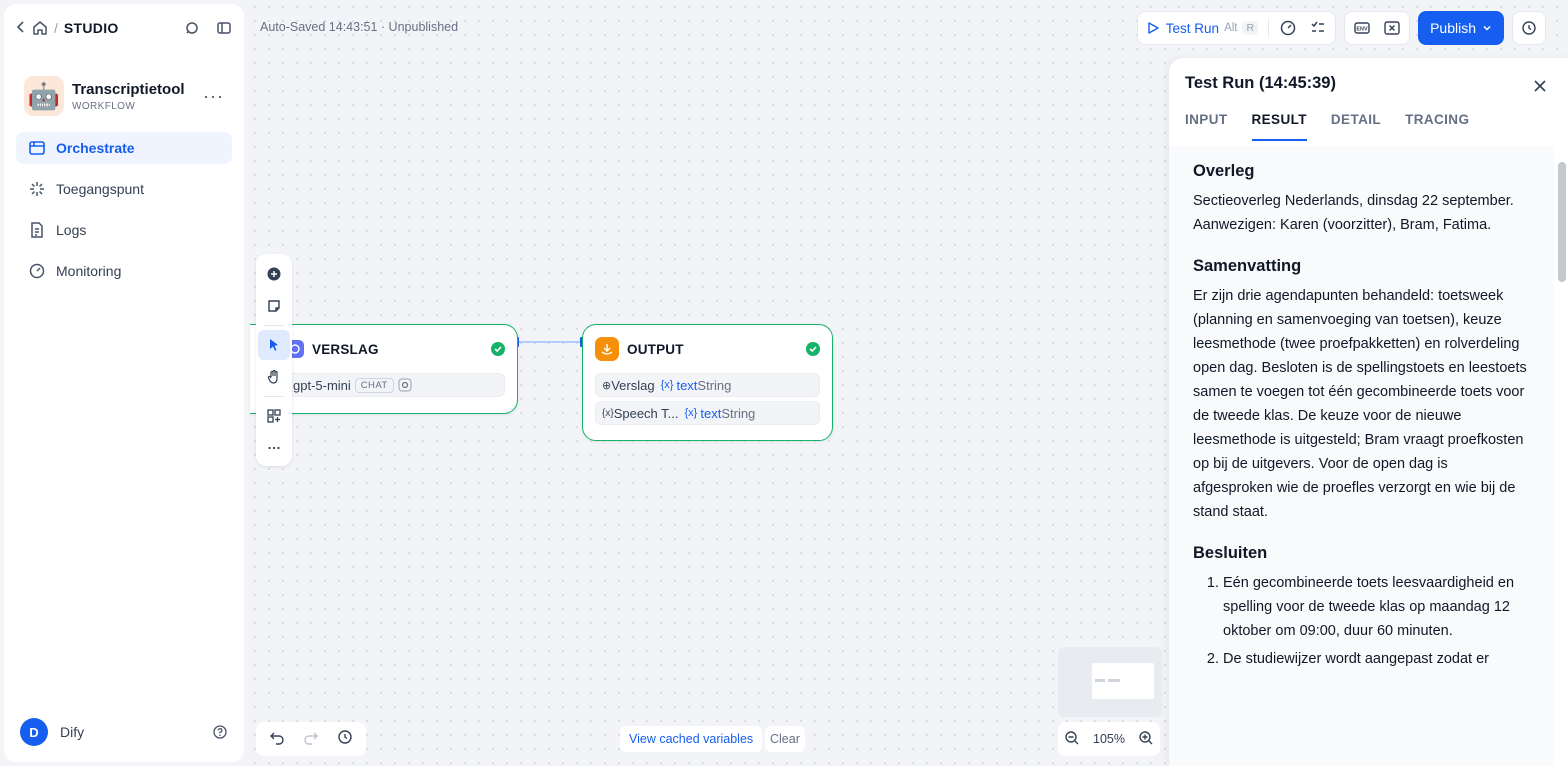  Describe the element at coordinates (655, 349) in the screenshot. I see `node-title: OUTPUT` at that location.